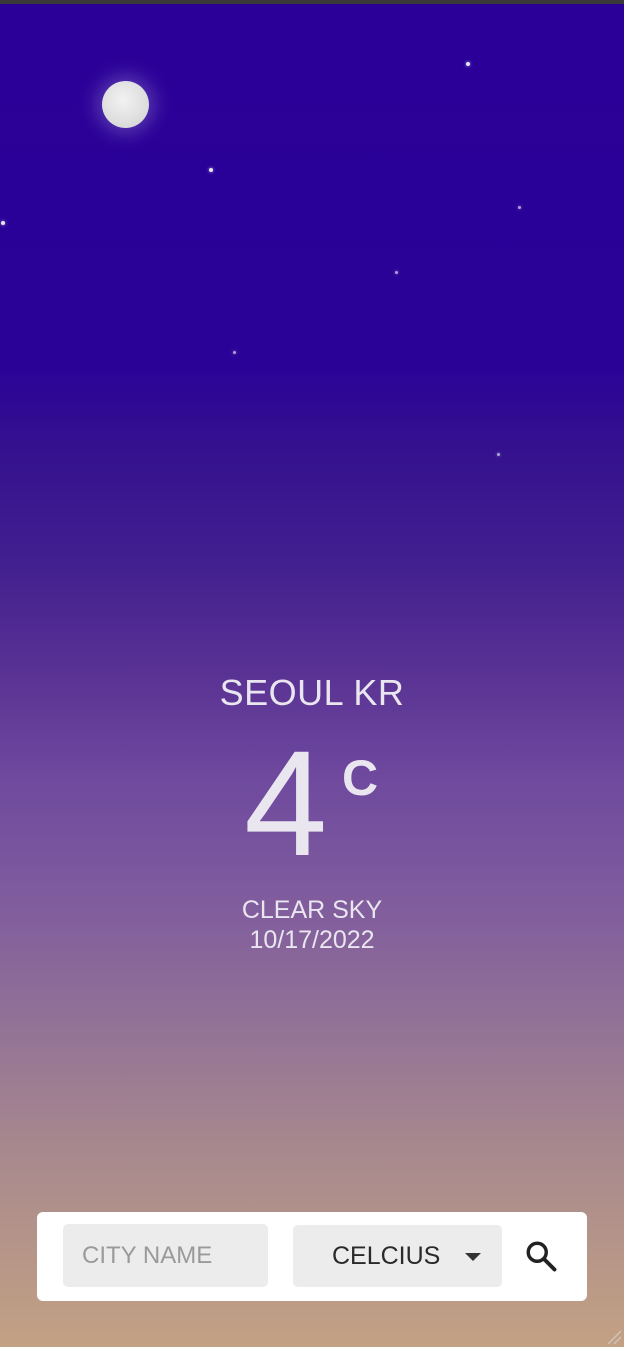 The height and width of the screenshot is (1347, 624). Describe the element at coordinates (386, 1256) in the screenshot. I see `unit-select-value: CELCIUS` at that location.